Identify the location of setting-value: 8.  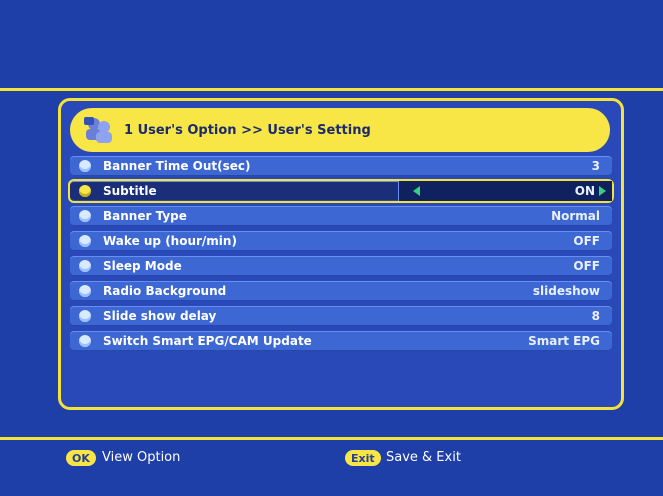
(595, 316).